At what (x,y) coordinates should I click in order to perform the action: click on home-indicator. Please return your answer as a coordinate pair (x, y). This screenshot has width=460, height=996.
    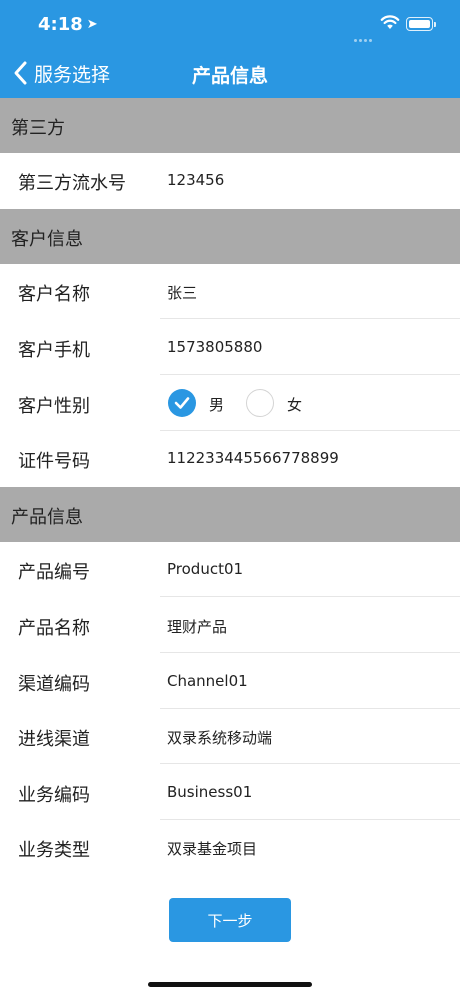
    Looking at the image, I should click on (230, 984).